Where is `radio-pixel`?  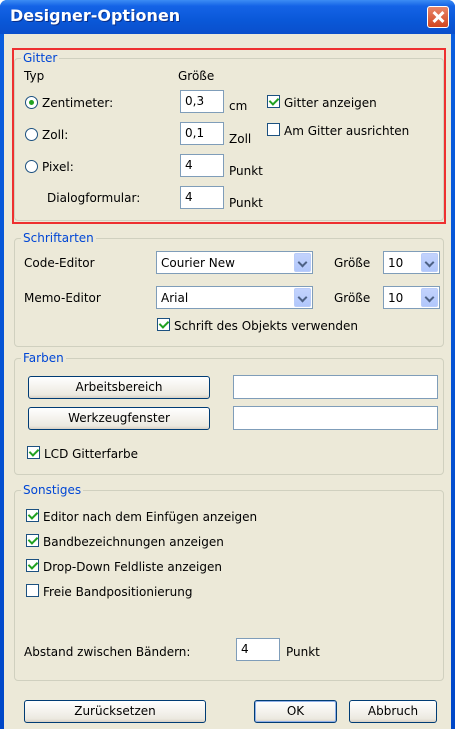 radio-pixel is located at coordinates (31, 166).